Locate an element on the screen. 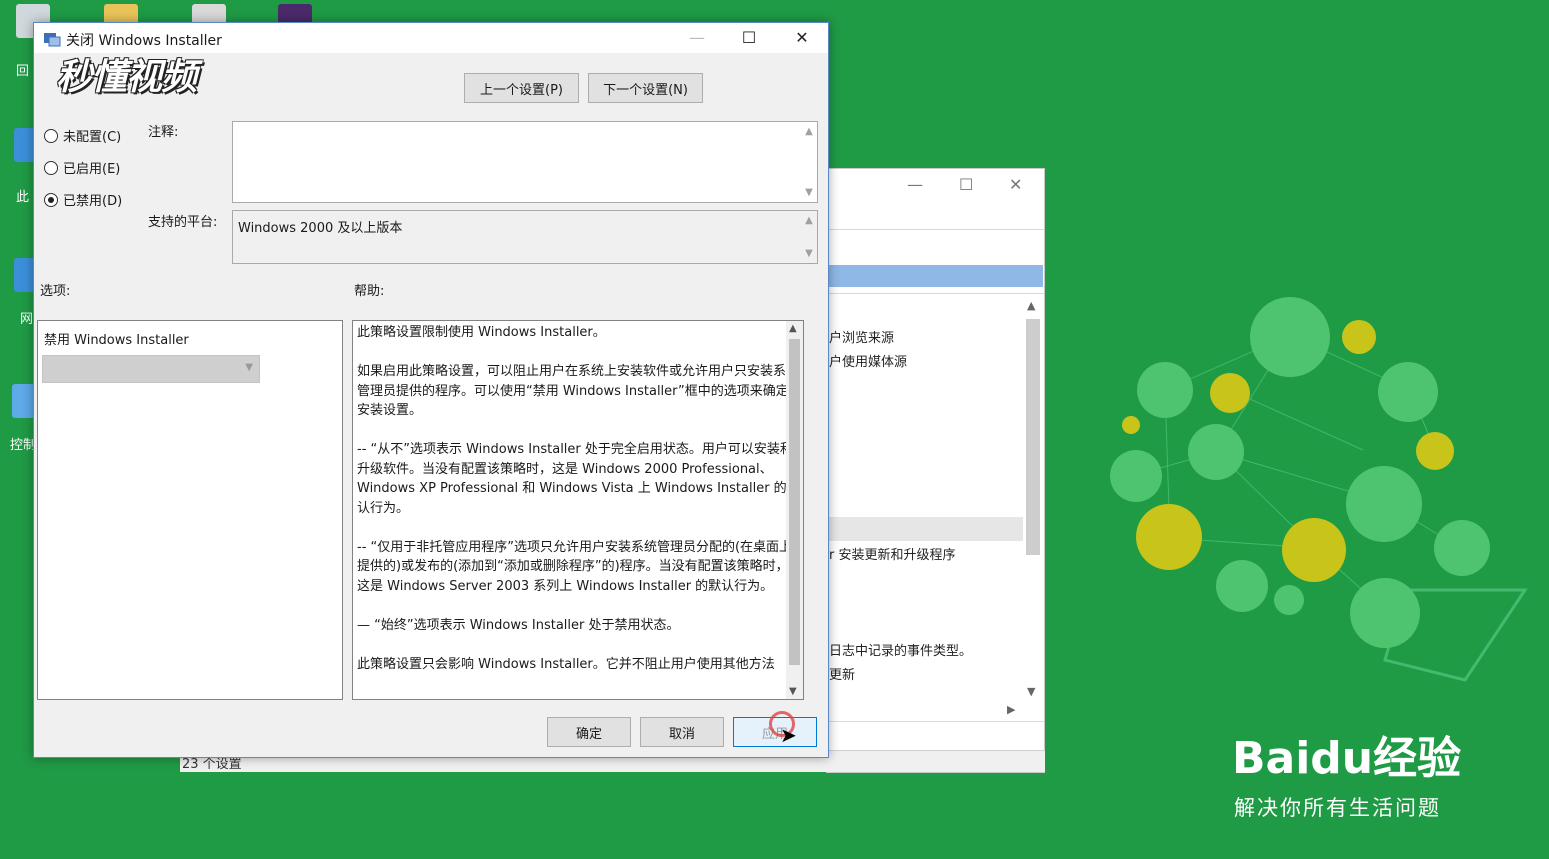 The height and width of the screenshot is (859, 1549). selected-row-highlight is located at coordinates (935, 276).